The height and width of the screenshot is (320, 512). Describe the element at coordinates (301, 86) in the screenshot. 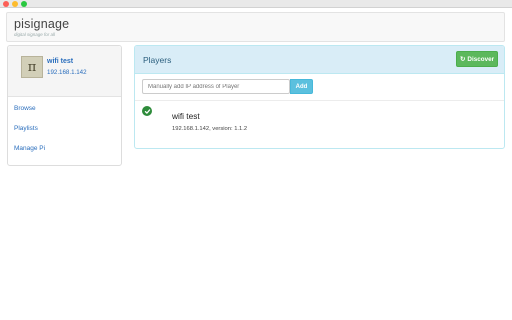

I see `add-player-button: Add` at that location.